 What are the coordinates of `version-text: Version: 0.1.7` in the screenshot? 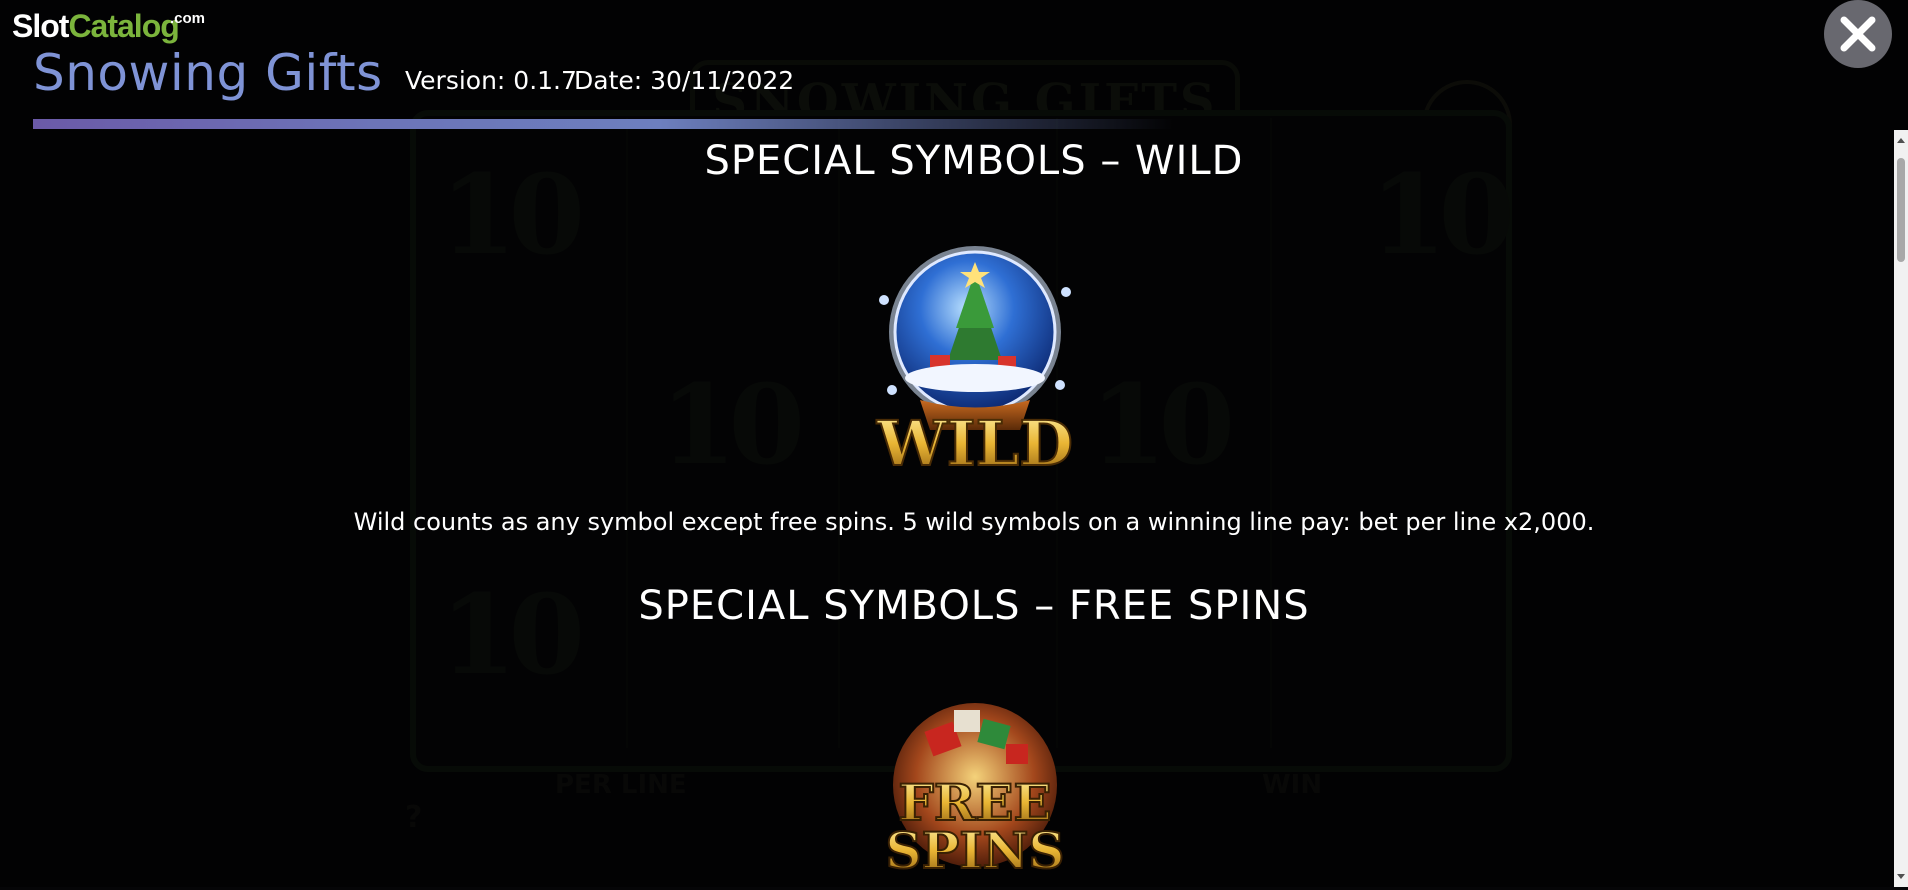 It's located at (491, 80).